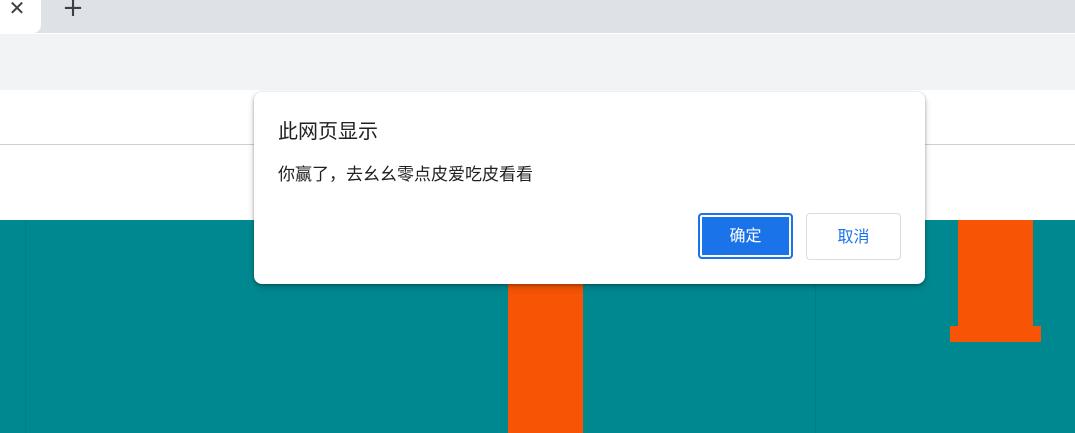 The height and width of the screenshot is (433, 1075). I want to click on active-tab: ✕, so click(20, 16).